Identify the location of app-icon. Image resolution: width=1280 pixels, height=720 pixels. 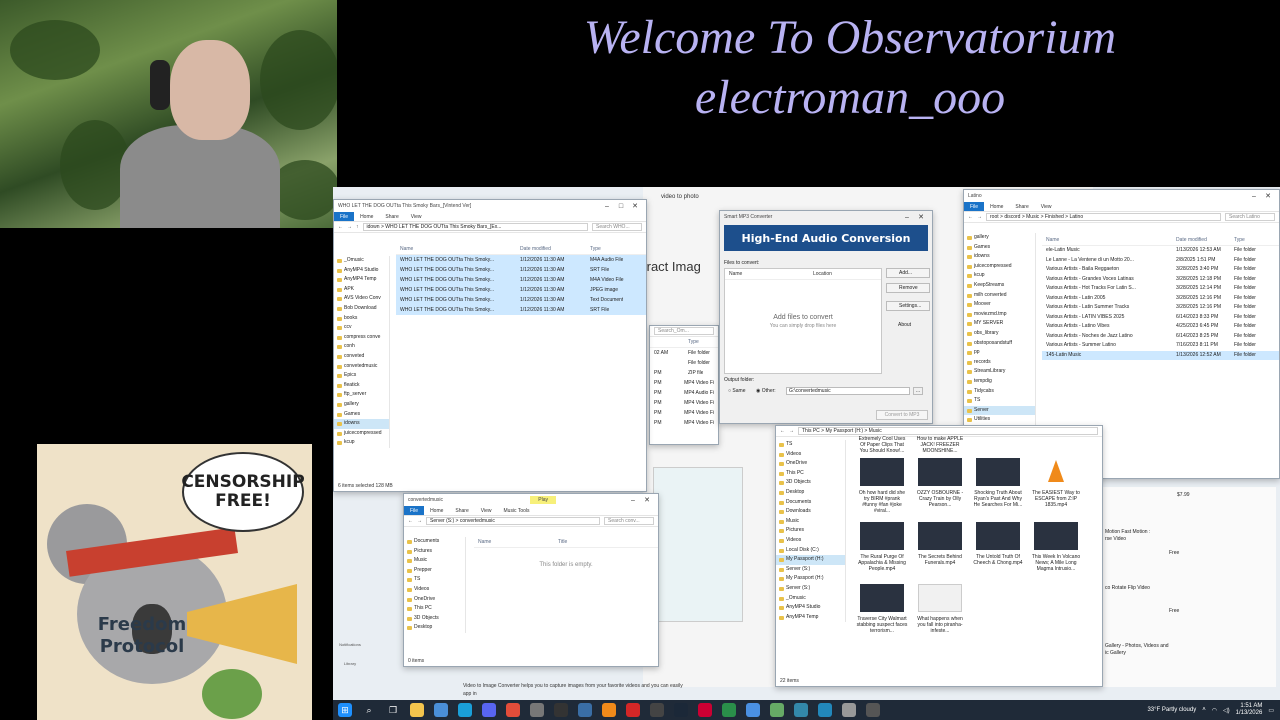
(777, 710).